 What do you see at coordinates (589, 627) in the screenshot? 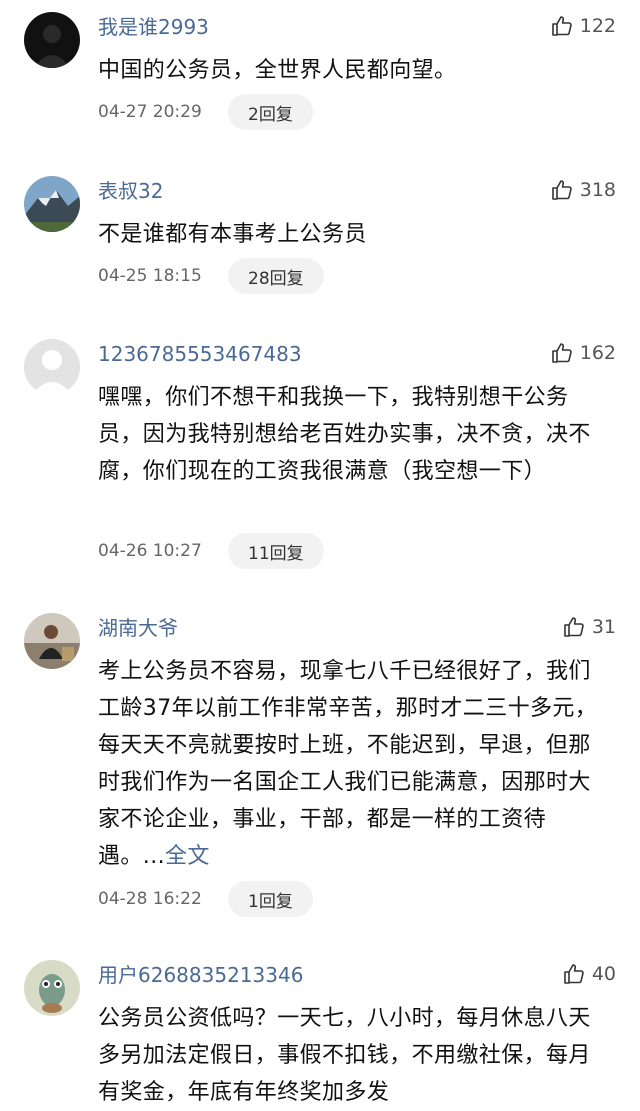
I see `like-button: 31` at bounding box center [589, 627].